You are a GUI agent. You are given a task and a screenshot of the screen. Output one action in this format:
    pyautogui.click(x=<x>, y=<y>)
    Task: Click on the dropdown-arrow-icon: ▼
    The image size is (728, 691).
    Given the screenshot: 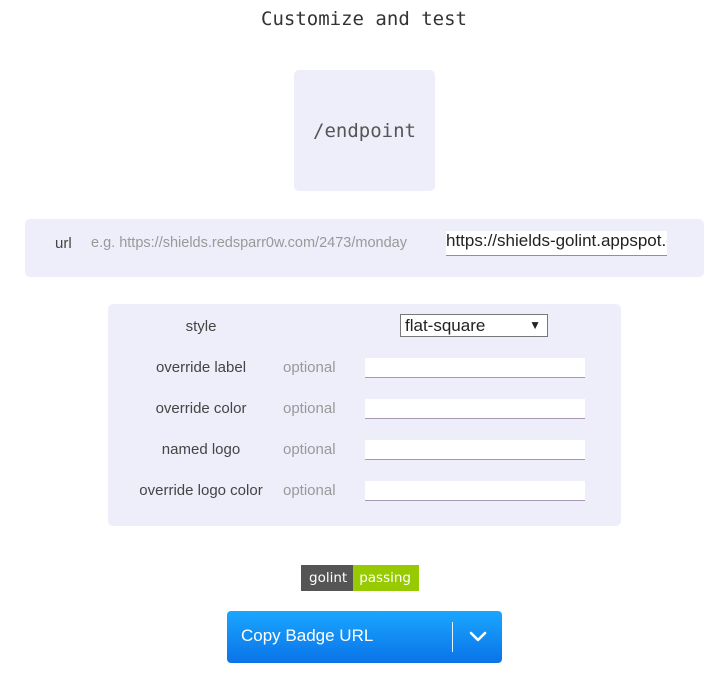 What is the action you would take?
    pyautogui.click(x=535, y=325)
    